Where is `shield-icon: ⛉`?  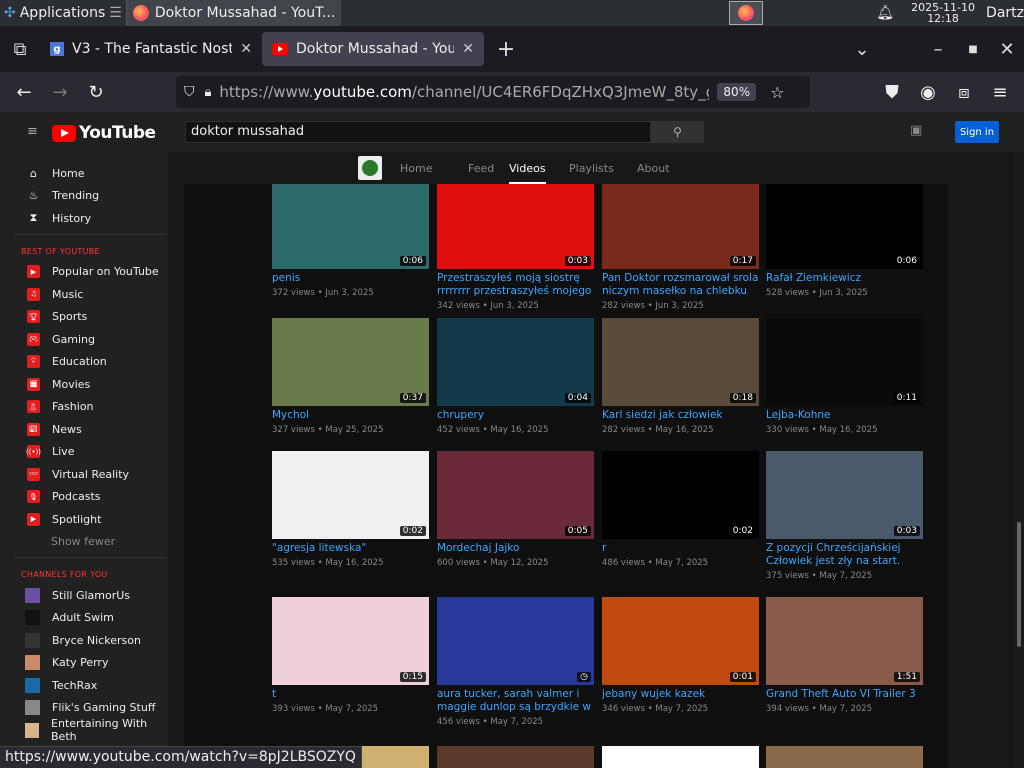
shield-icon: ⛉ is located at coordinates (189, 92).